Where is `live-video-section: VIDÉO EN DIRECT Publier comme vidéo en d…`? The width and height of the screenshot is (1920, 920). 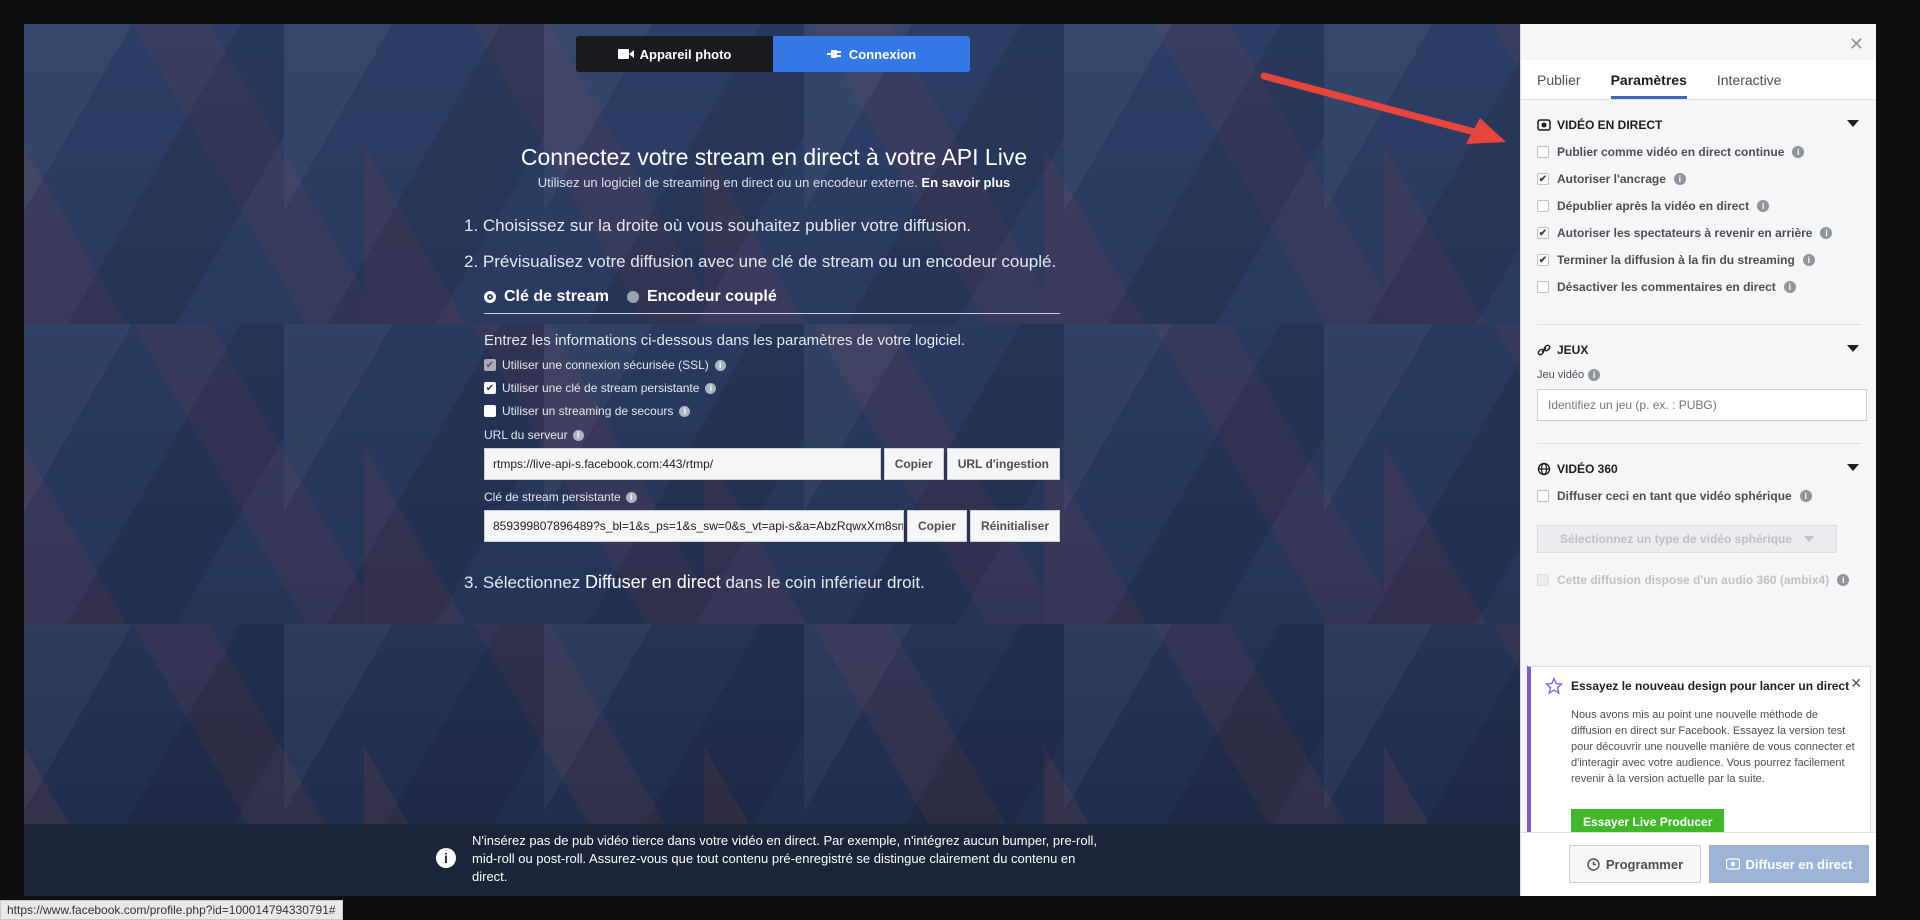
live-video-section: VIDÉO EN DIRECT Publier comme vidéo en d… is located at coordinates (1699, 212).